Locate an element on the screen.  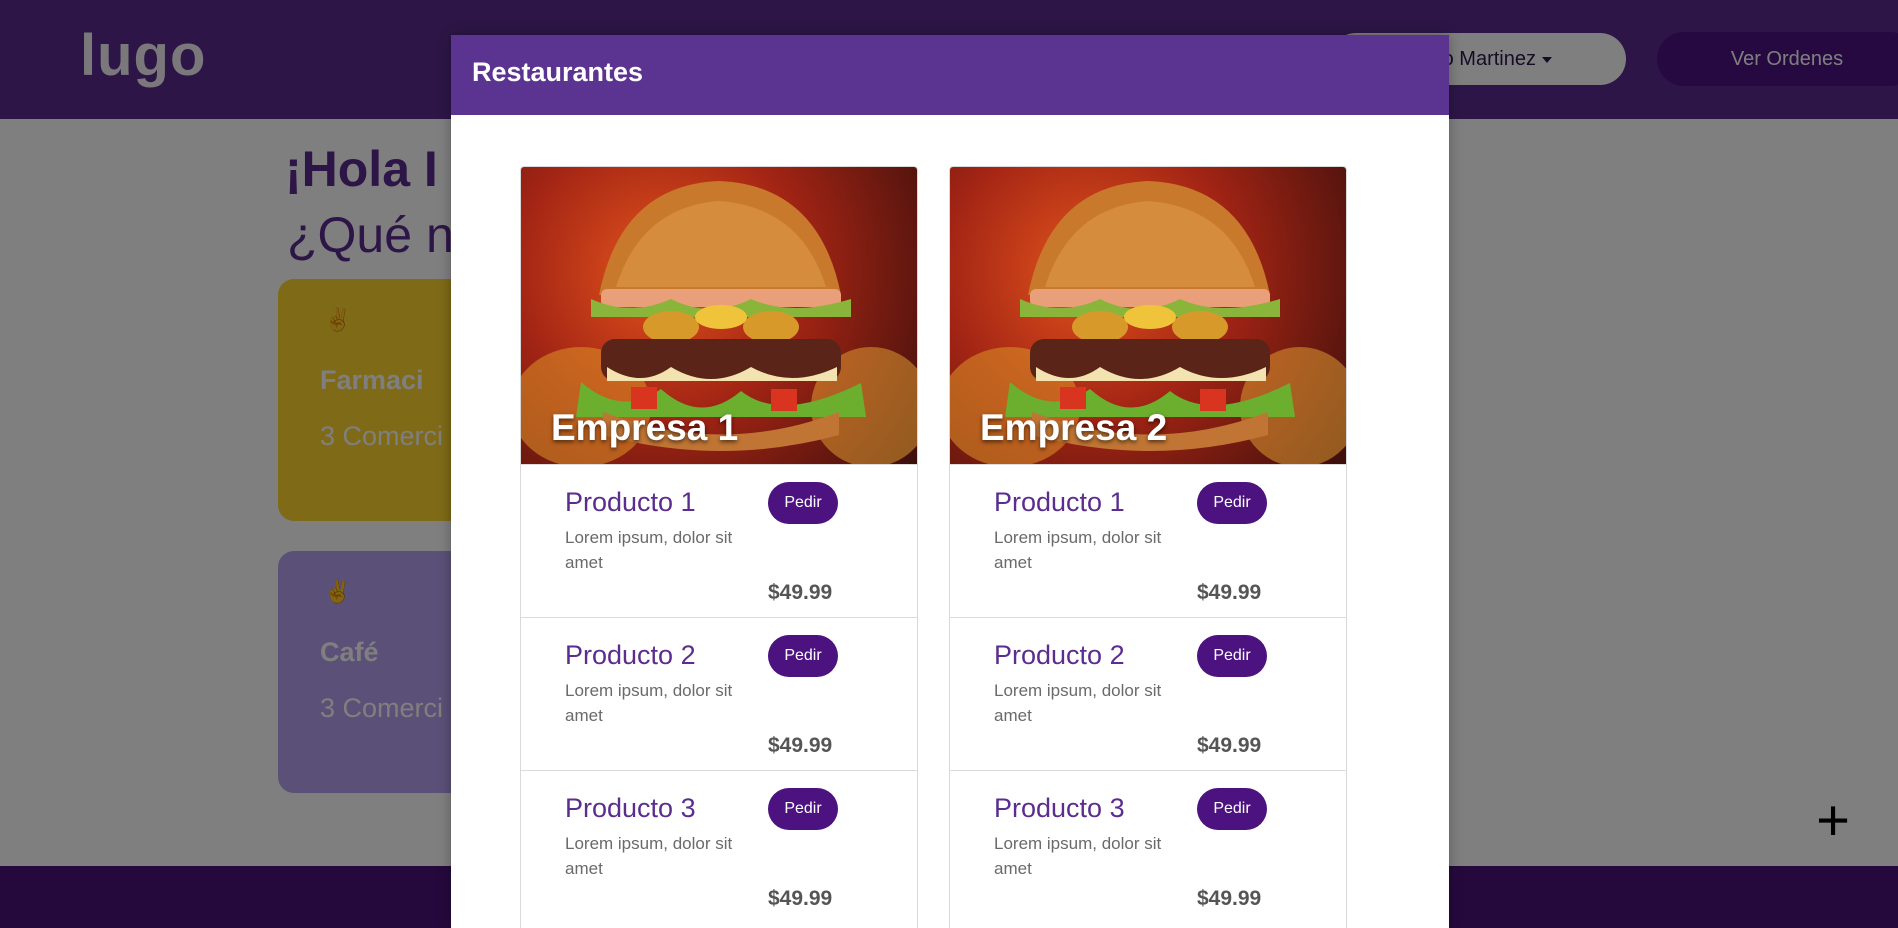
burger-image: Empresa 2 is located at coordinates (1148, 315).